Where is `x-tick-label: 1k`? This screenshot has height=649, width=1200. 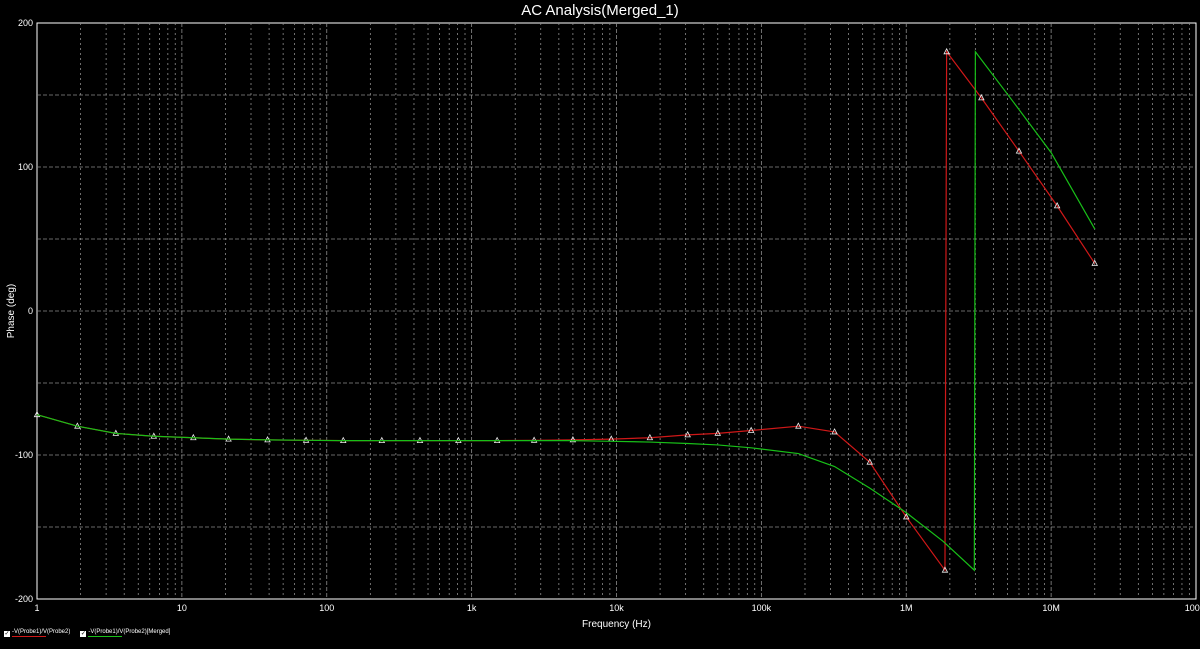
x-tick-label: 1k is located at coordinates (472, 608).